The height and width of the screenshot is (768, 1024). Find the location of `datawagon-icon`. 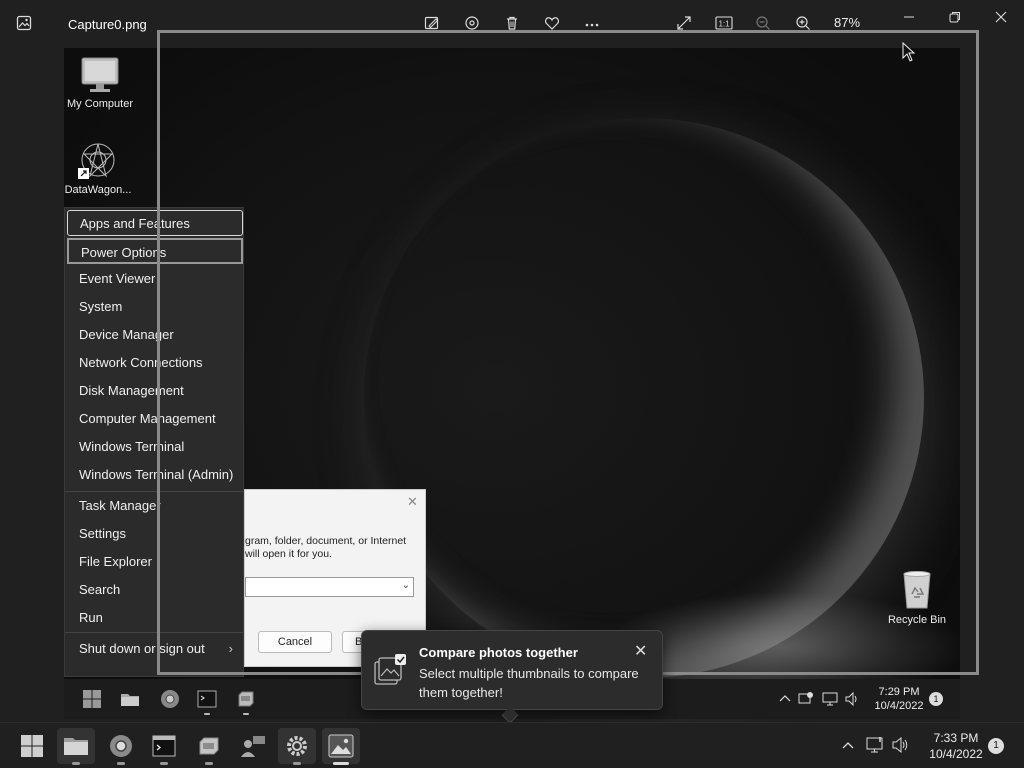

datawagon-icon is located at coordinates (96, 161).